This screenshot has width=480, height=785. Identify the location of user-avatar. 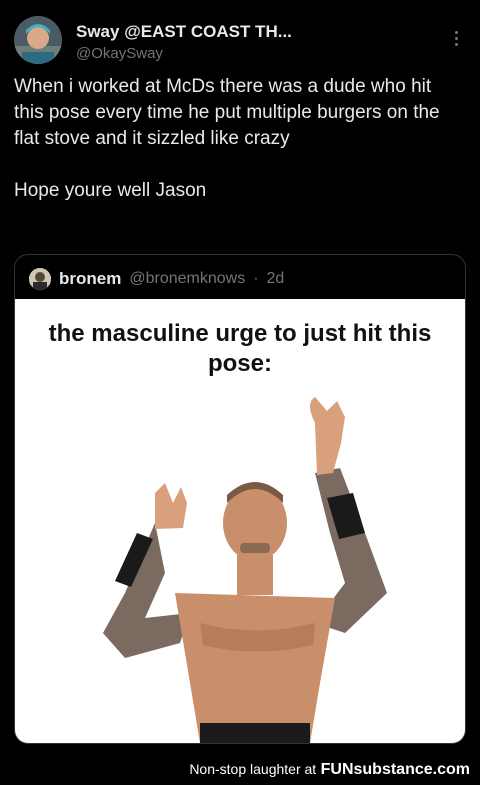
(38, 40).